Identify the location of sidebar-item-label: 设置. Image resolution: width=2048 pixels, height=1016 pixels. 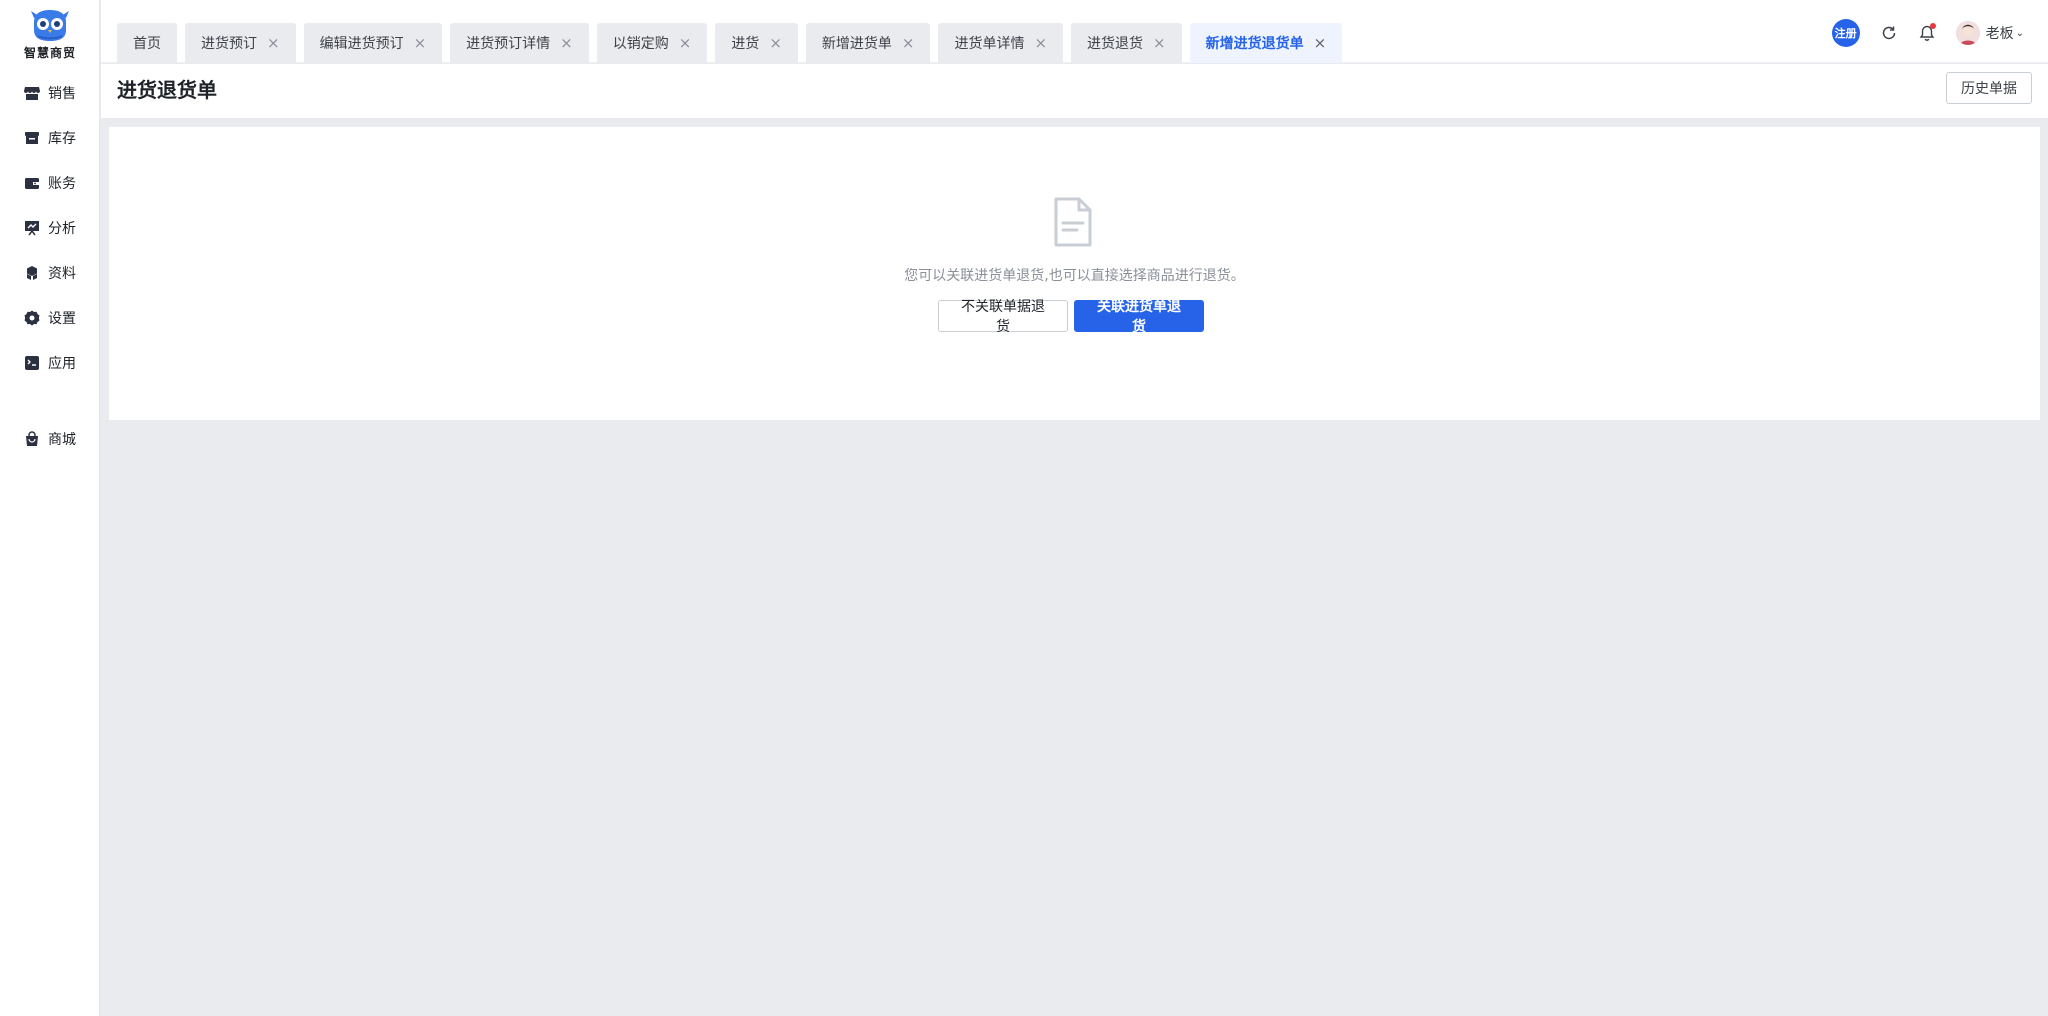
(62, 319).